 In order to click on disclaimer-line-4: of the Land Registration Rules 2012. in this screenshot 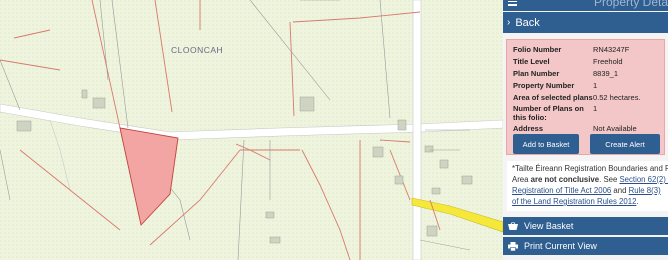, I will do `click(575, 201)`.